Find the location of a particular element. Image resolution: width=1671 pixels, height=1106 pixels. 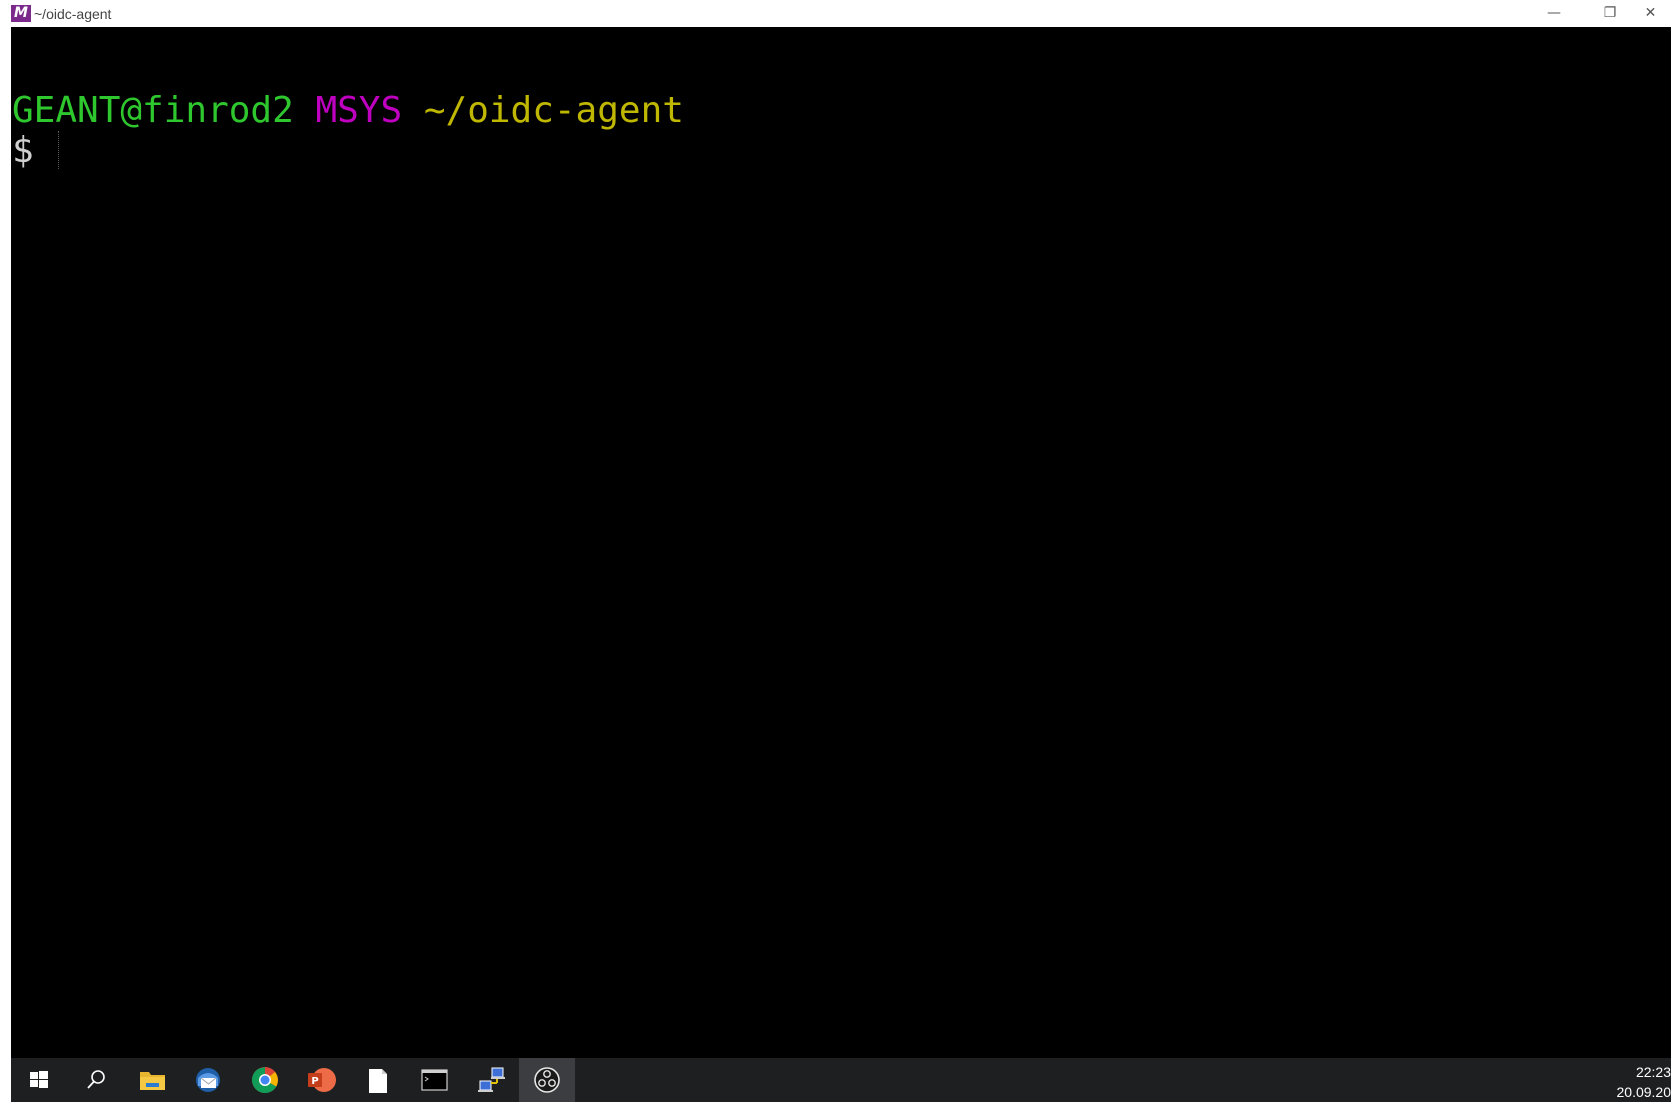

prompt-path: ~/oidc-agent is located at coordinates (554, 110).